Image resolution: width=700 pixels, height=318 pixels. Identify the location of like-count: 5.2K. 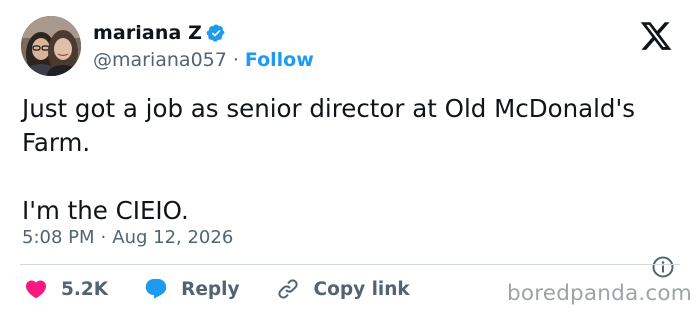
(85, 289).